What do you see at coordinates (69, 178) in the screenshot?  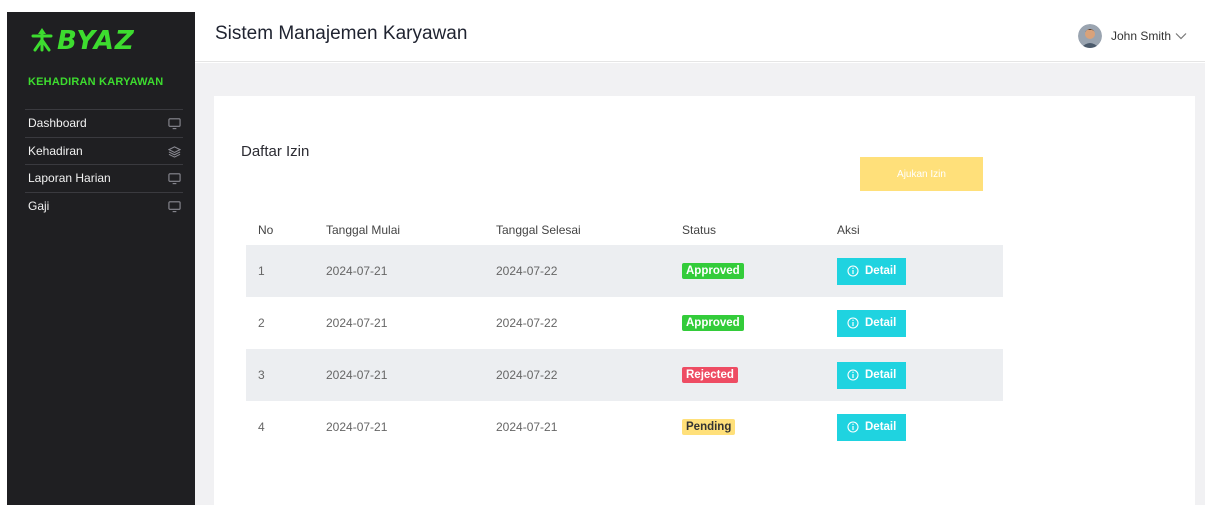 I see `sidebar-item-label: Laporan Harian` at bounding box center [69, 178].